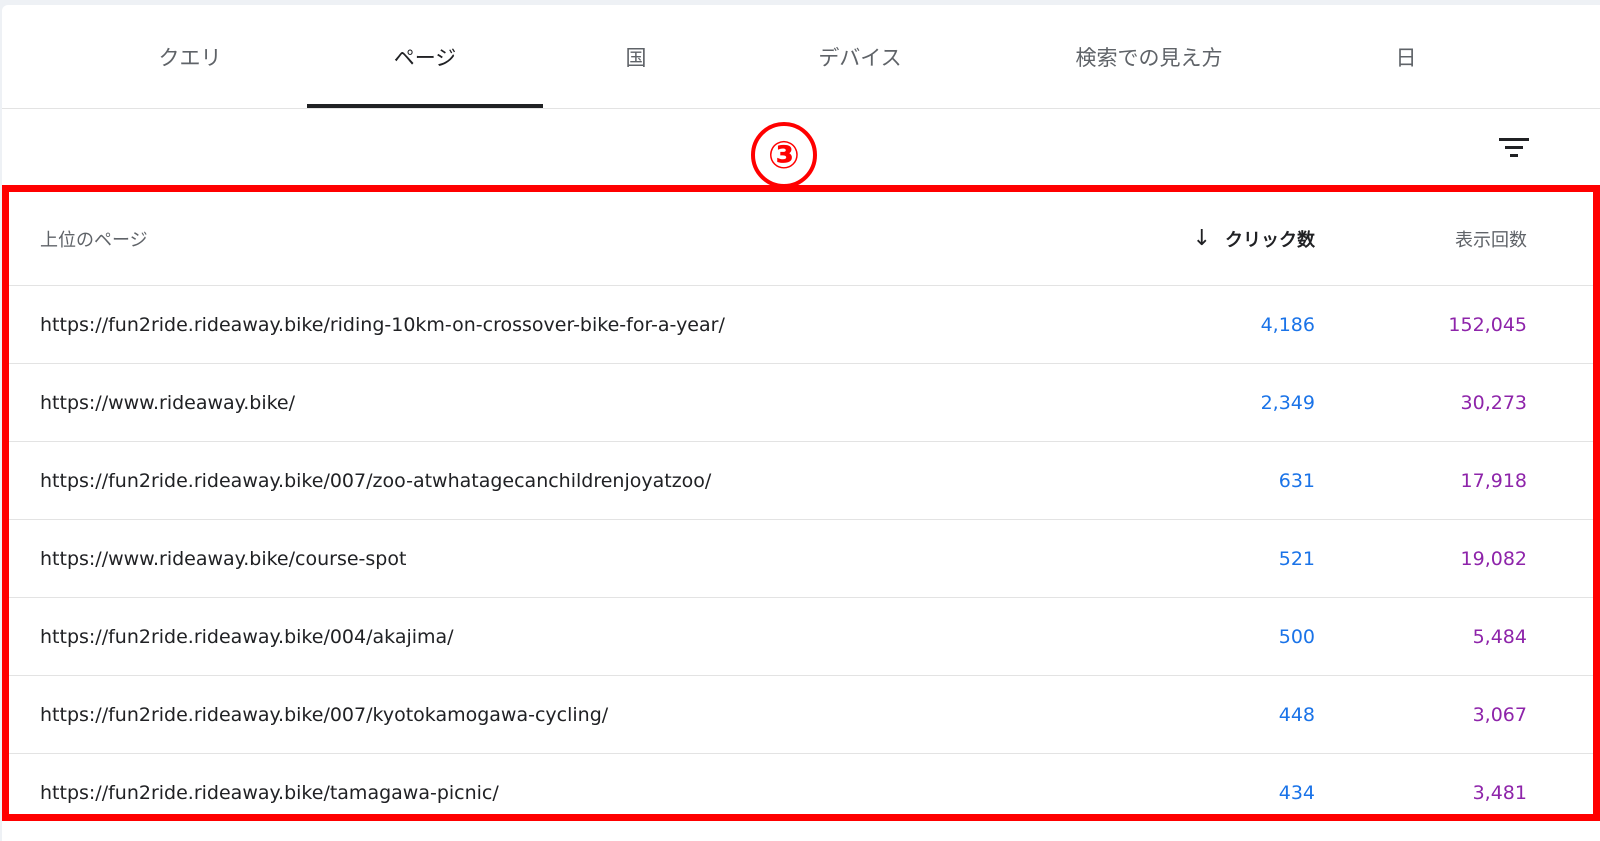 The height and width of the screenshot is (841, 1600). I want to click on page-url: https://www.rideaway.bike/, so click(168, 402).